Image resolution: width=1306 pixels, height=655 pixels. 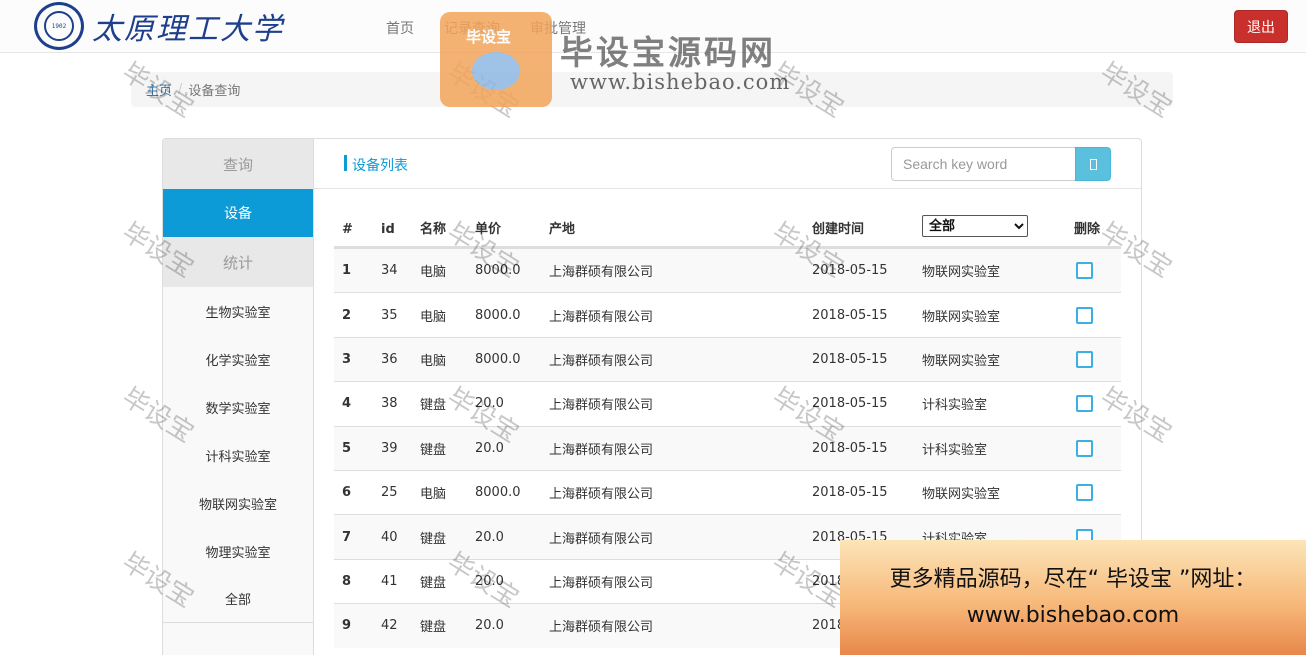 I want to click on search-button, so click(x=1093, y=164).